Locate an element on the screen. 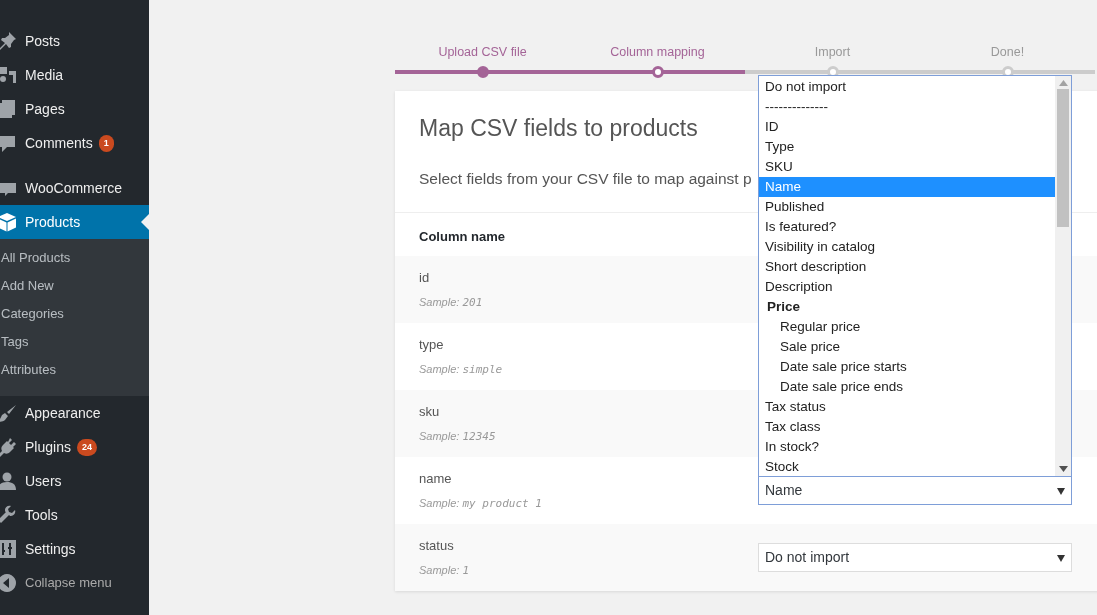 The width and height of the screenshot is (1097, 615). sidebar-item: Plugins 24 is located at coordinates (74, 447).